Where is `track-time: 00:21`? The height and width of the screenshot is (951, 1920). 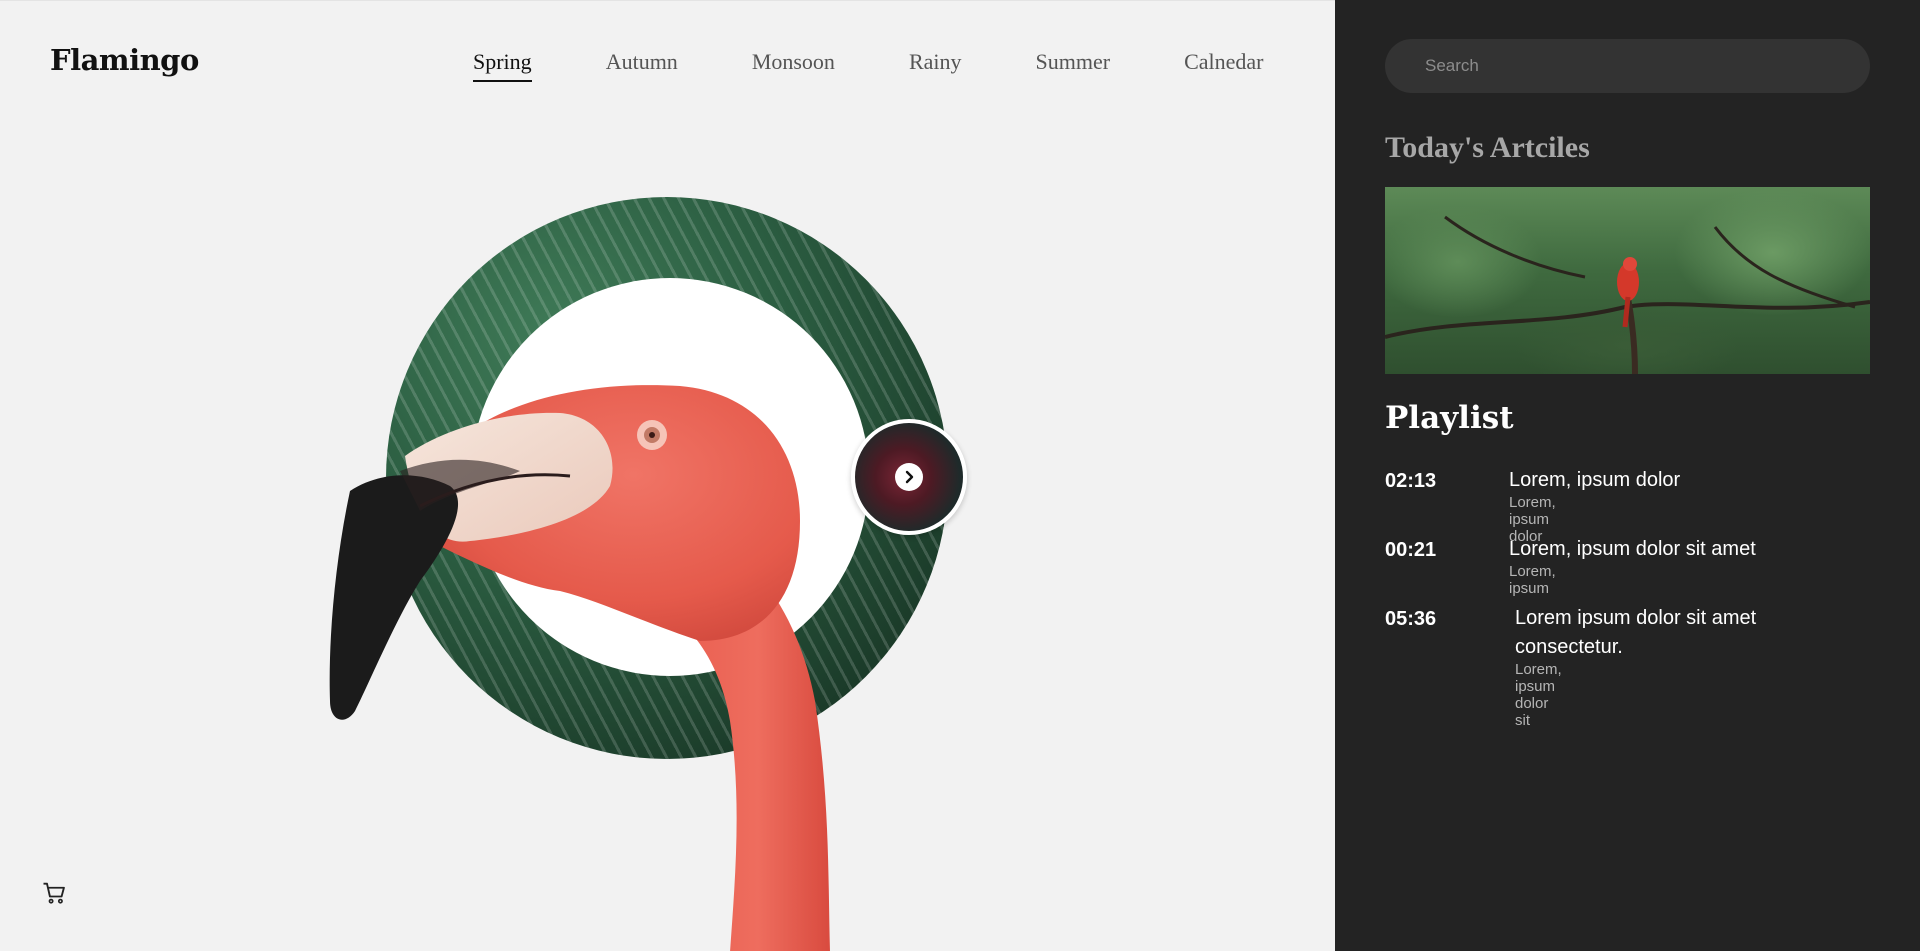
track-time: 00:21 is located at coordinates (1411, 550).